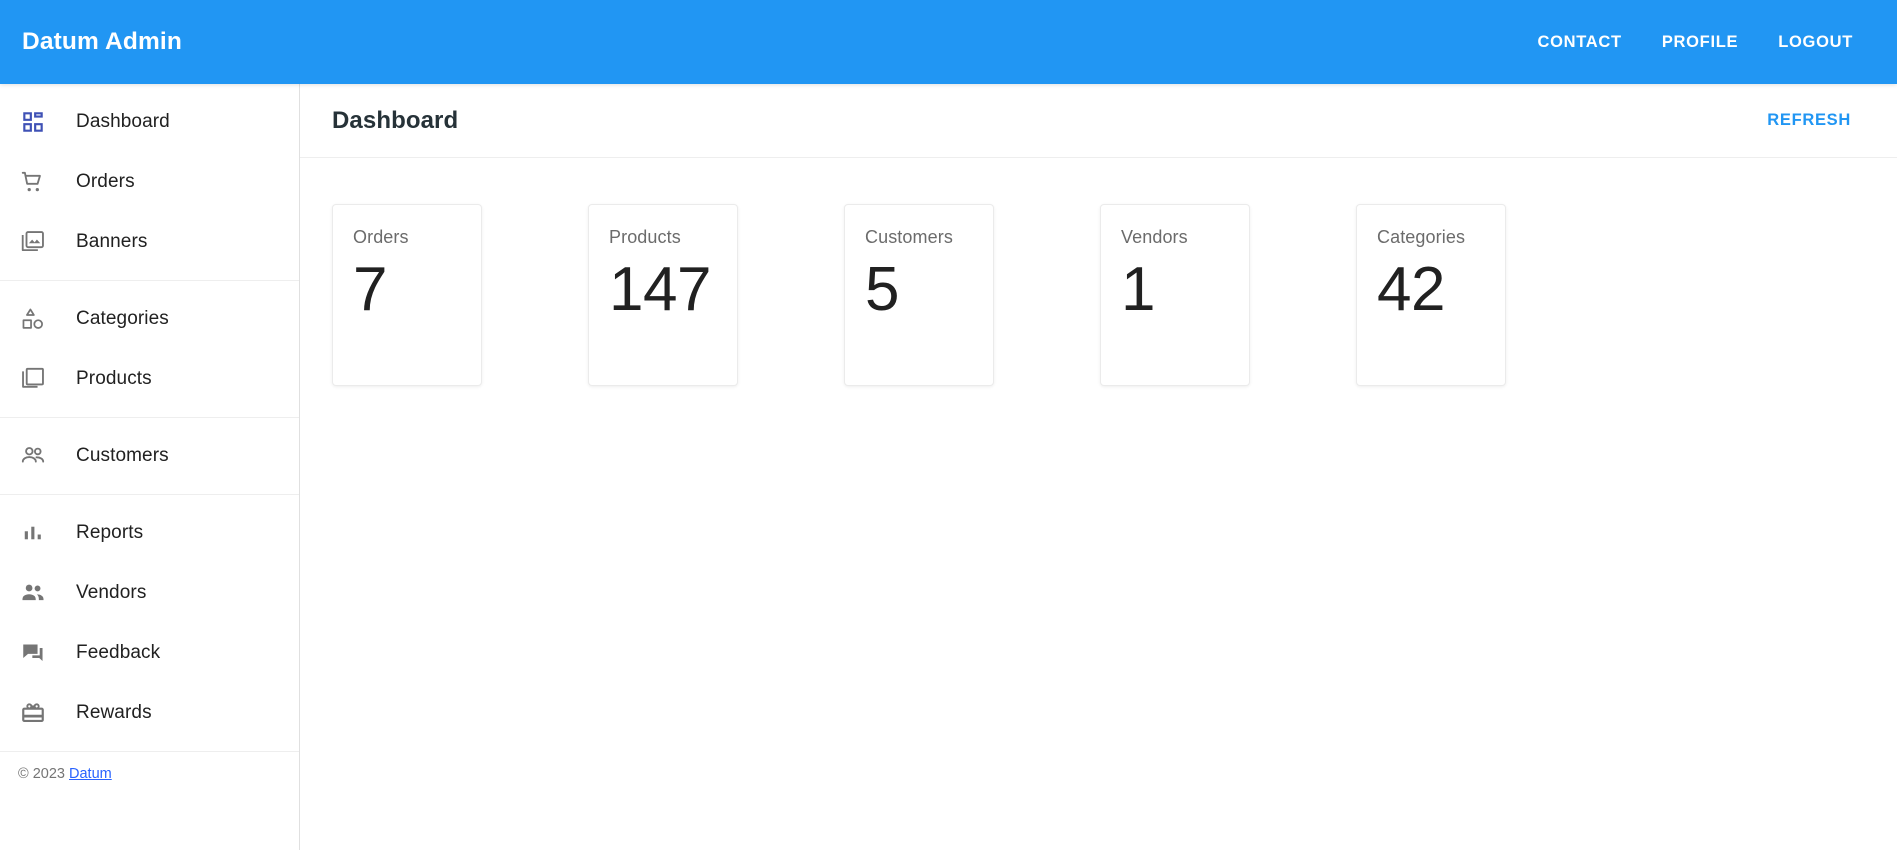  Describe the element at coordinates (1154, 237) in the screenshot. I see `stat-label-vendors: Vendors` at that location.